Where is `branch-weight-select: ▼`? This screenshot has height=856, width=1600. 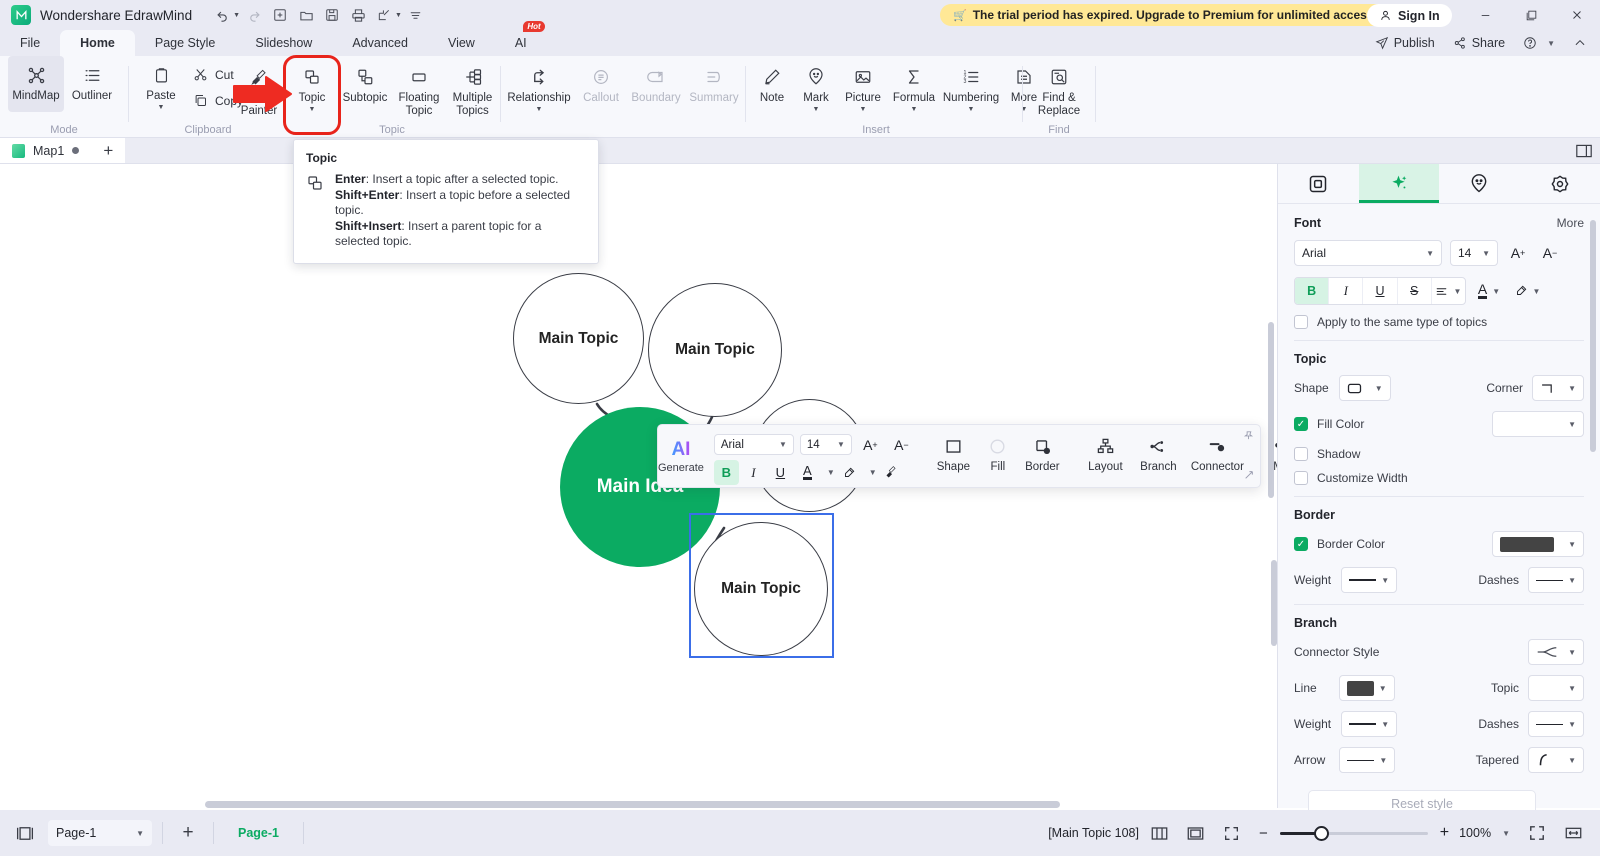
branch-weight-select: ▼ is located at coordinates (1369, 724).